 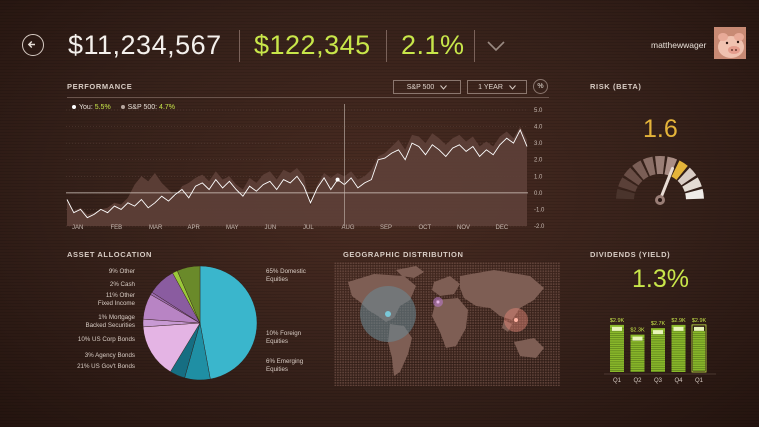 What do you see at coordinates (630, 254) in the screenshot?
I see `dividends-title: DIVIDENDS (YIELD)` at bounding box center [630, 254].